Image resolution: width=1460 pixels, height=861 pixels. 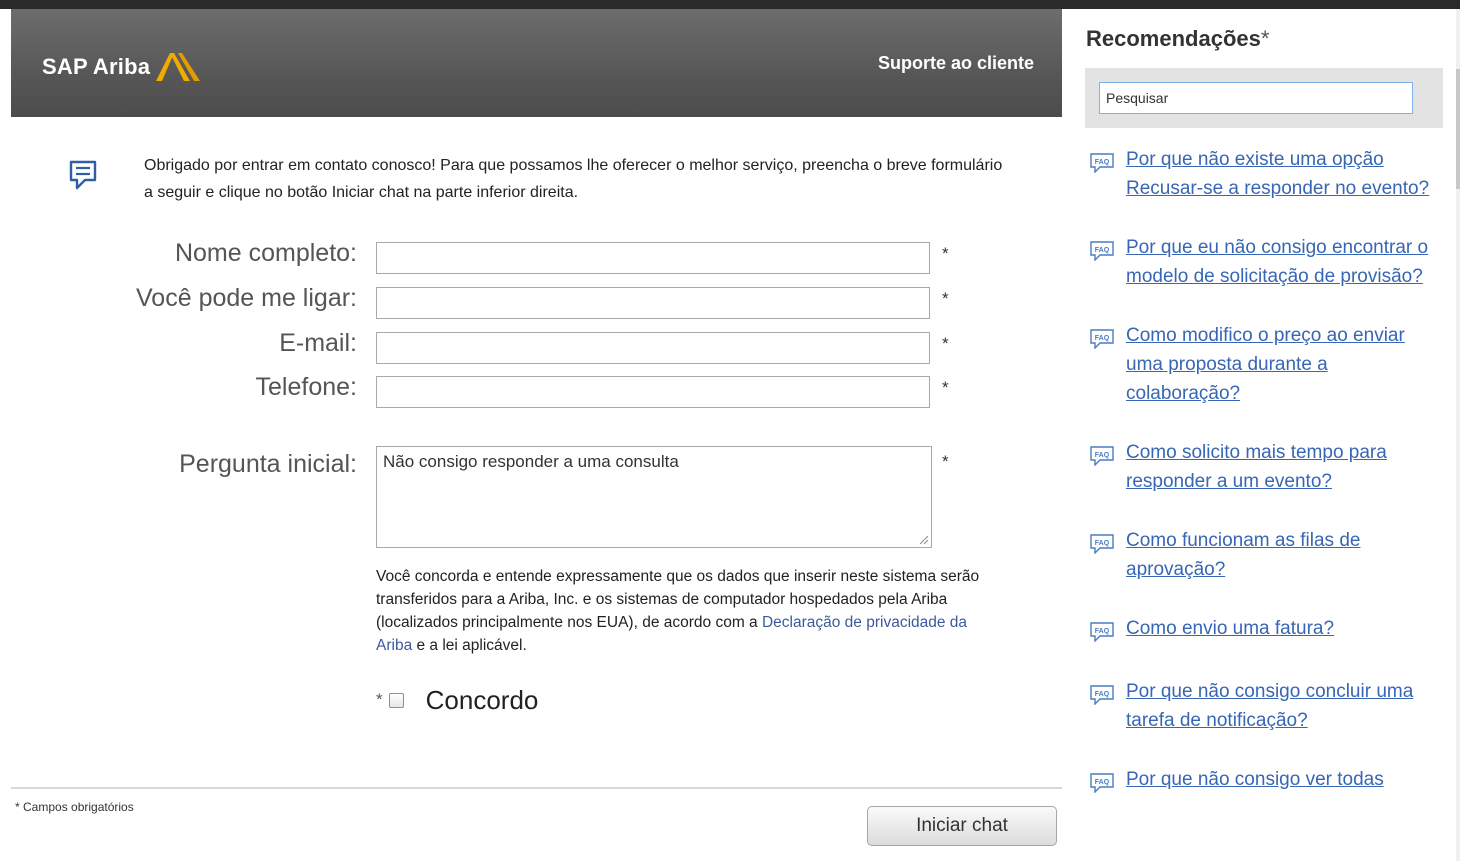 I want to click on initial-question-required-mark: *, so click(x=945, y=461).